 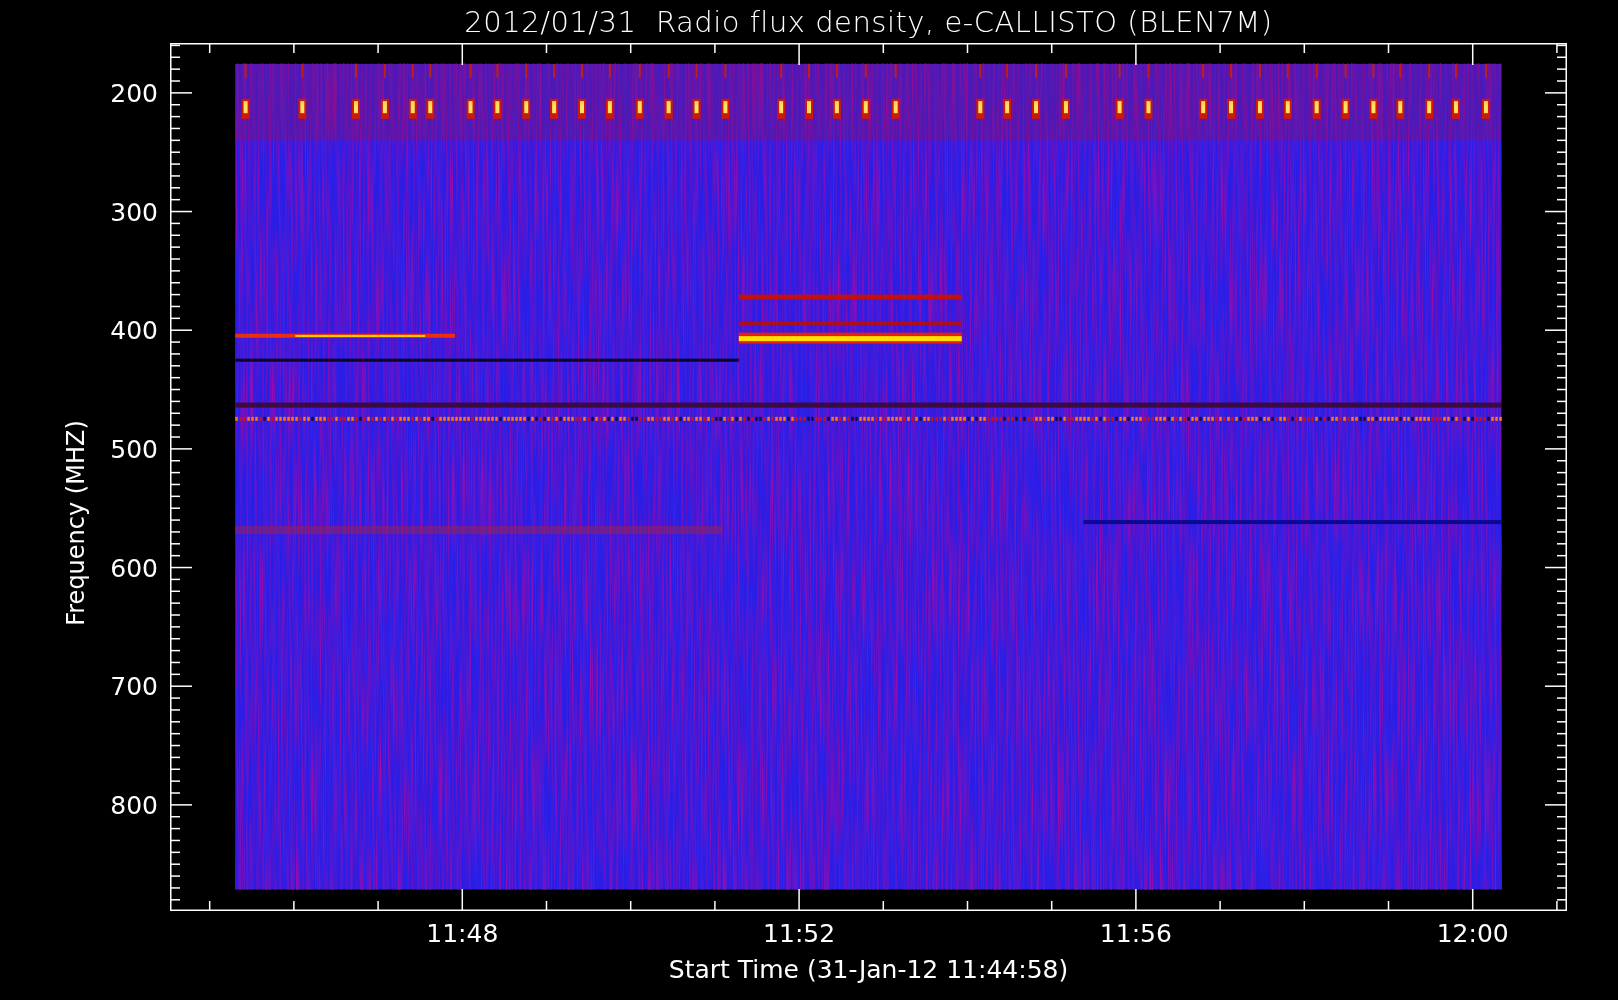 What do you see at coordinates (134, 805) in the screenshot?
I see `y-tick-label: 800` at bounding box center [134, 805].